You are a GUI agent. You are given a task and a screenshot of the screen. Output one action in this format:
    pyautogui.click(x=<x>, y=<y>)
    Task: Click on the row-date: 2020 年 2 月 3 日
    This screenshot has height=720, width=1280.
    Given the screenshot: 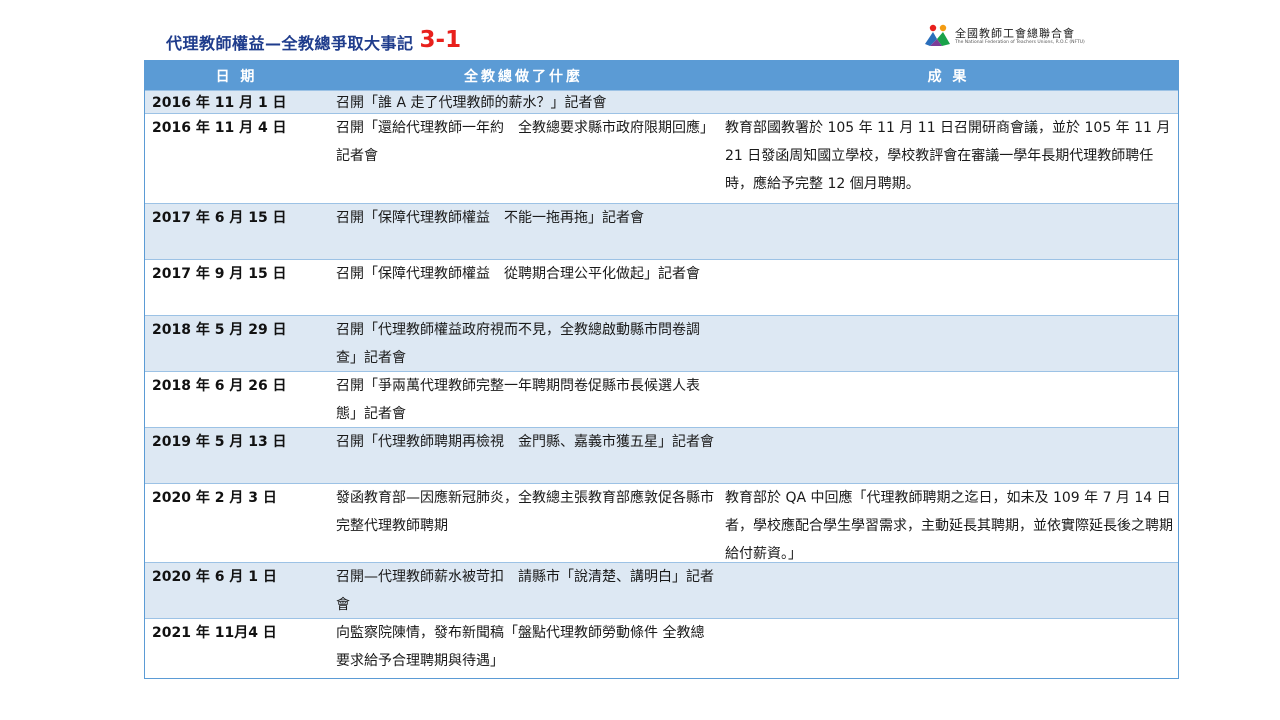 What is the action you would take?
    pyautogui.click(x=236, y=522)
    